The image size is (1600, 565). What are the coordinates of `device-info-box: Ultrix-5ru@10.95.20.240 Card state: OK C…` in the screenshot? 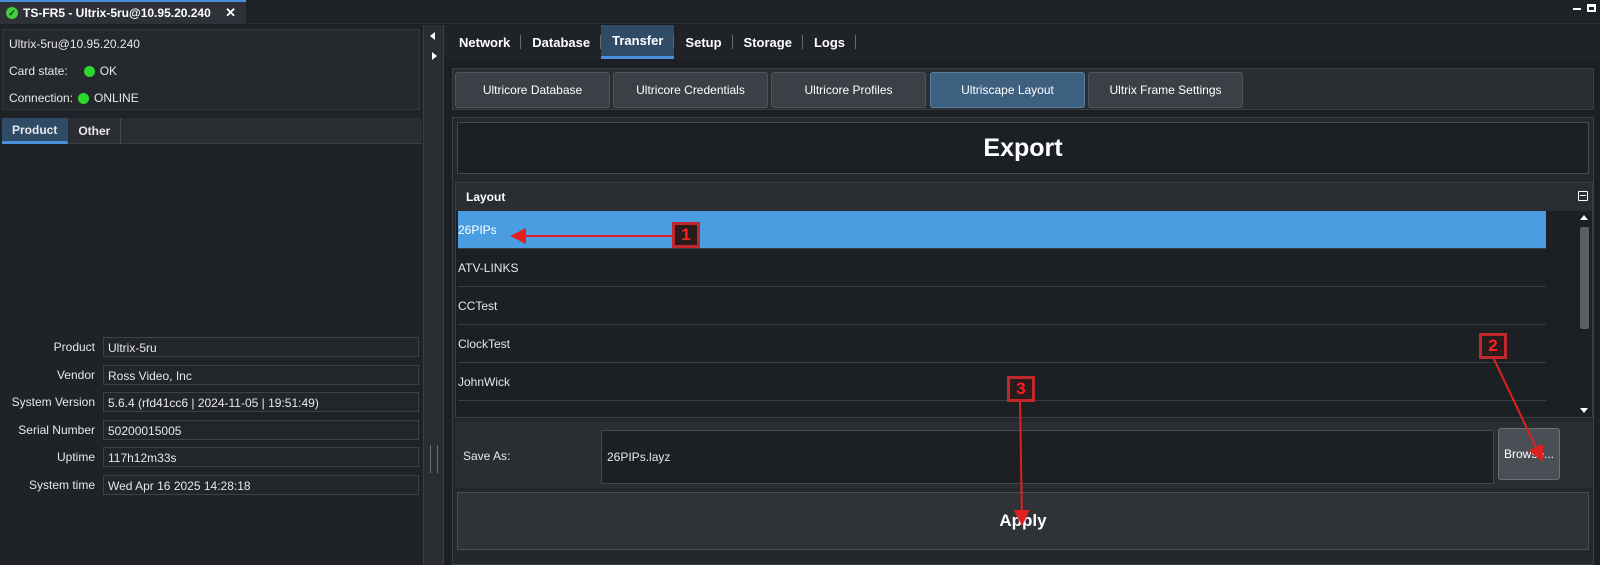 It's located at (211, 69).